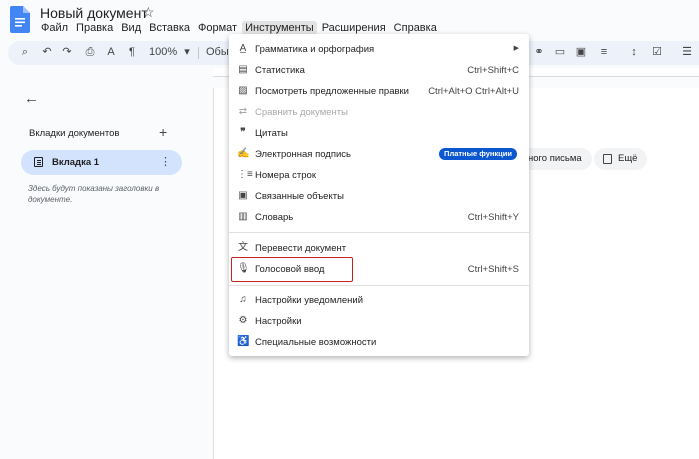  I want to click on menu-item-label: Грамматика и орфография, so click(315, 49).